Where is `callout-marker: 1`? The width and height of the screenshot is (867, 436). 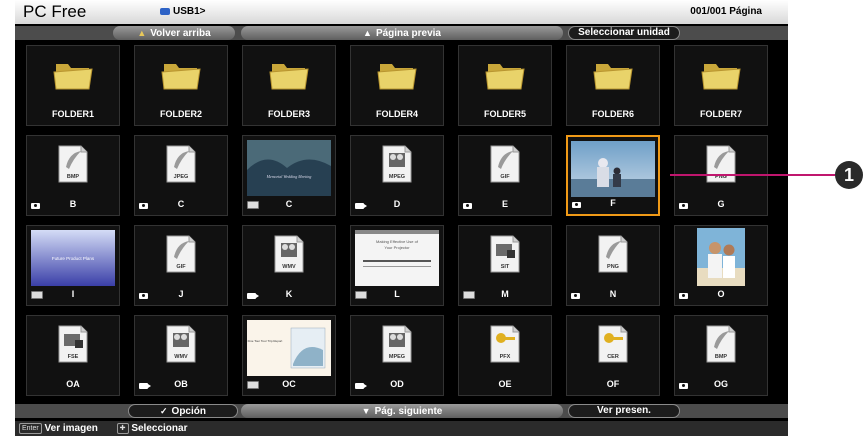 callout-marker: 1 is located at coordinates (849, 175).